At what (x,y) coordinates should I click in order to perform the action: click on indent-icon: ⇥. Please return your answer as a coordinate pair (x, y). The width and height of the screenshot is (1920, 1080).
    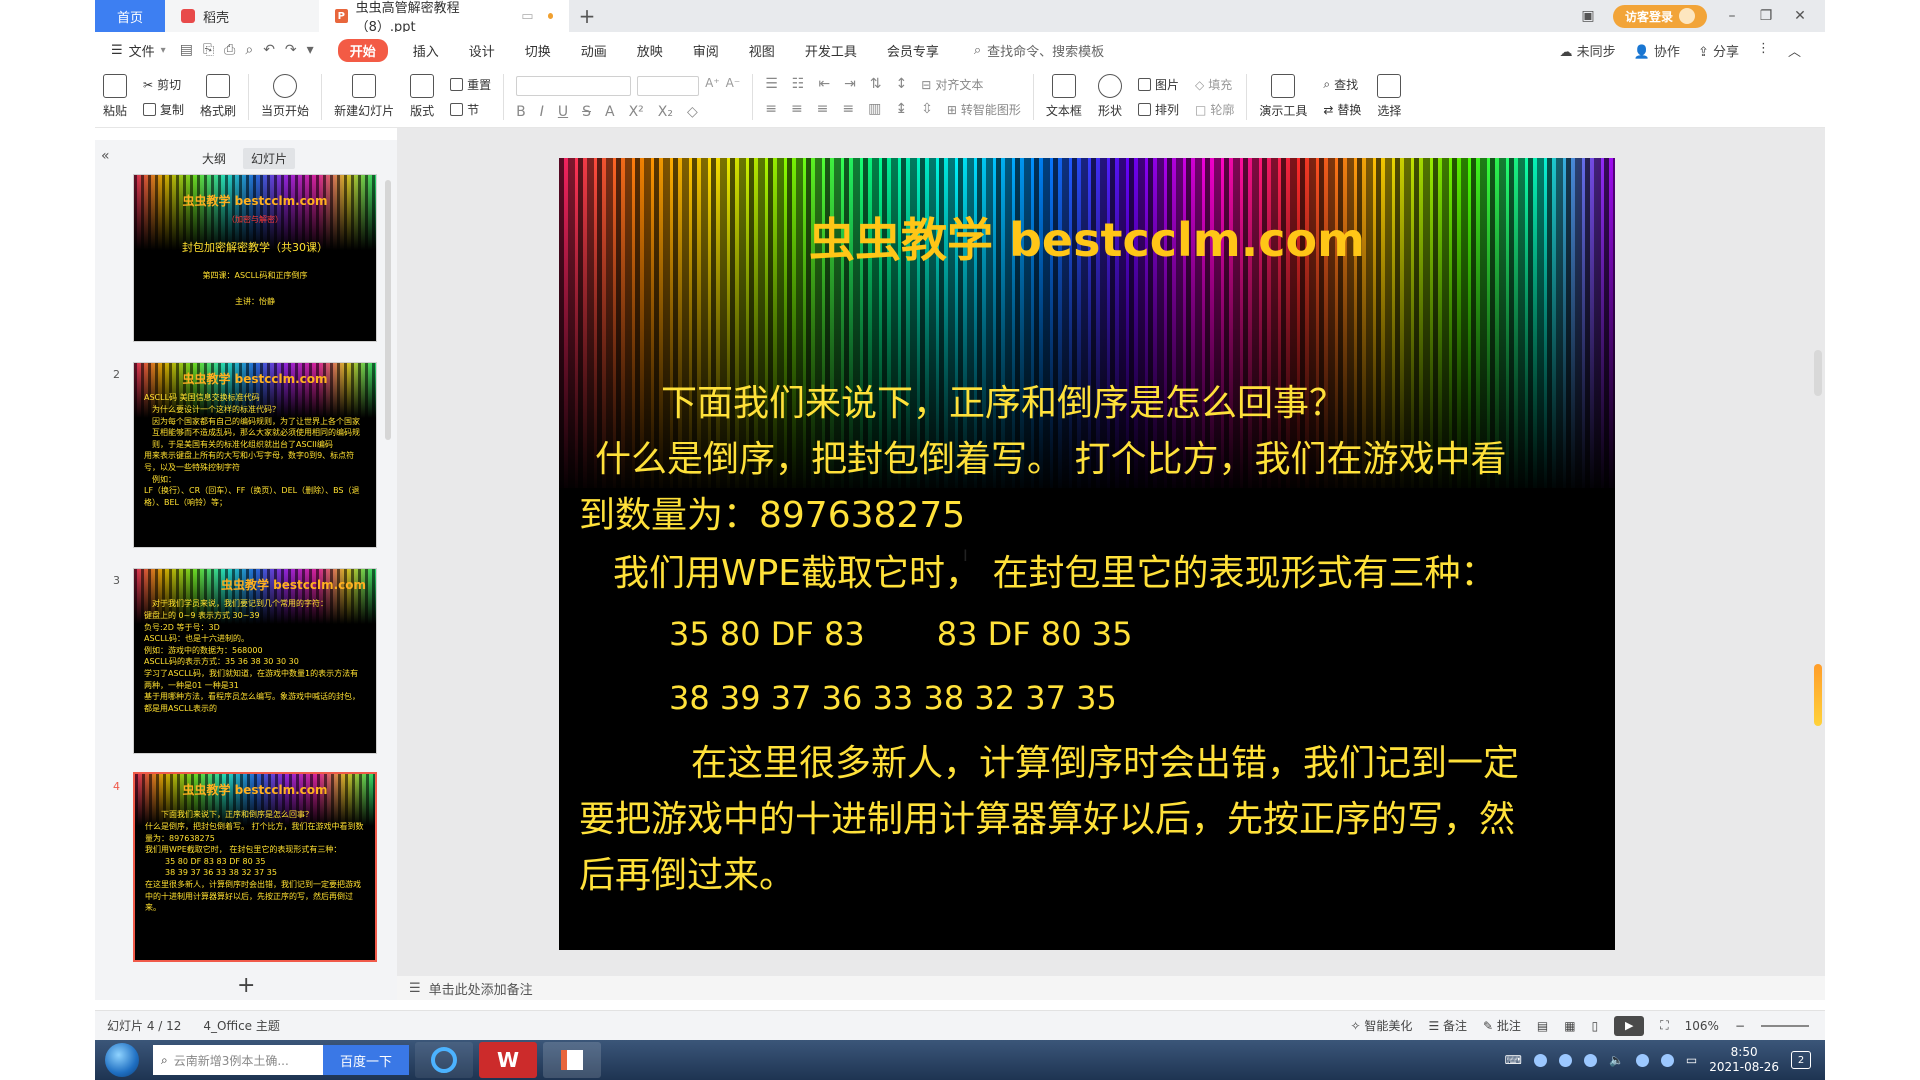
    Looking at the image, I should click on (850, 84).